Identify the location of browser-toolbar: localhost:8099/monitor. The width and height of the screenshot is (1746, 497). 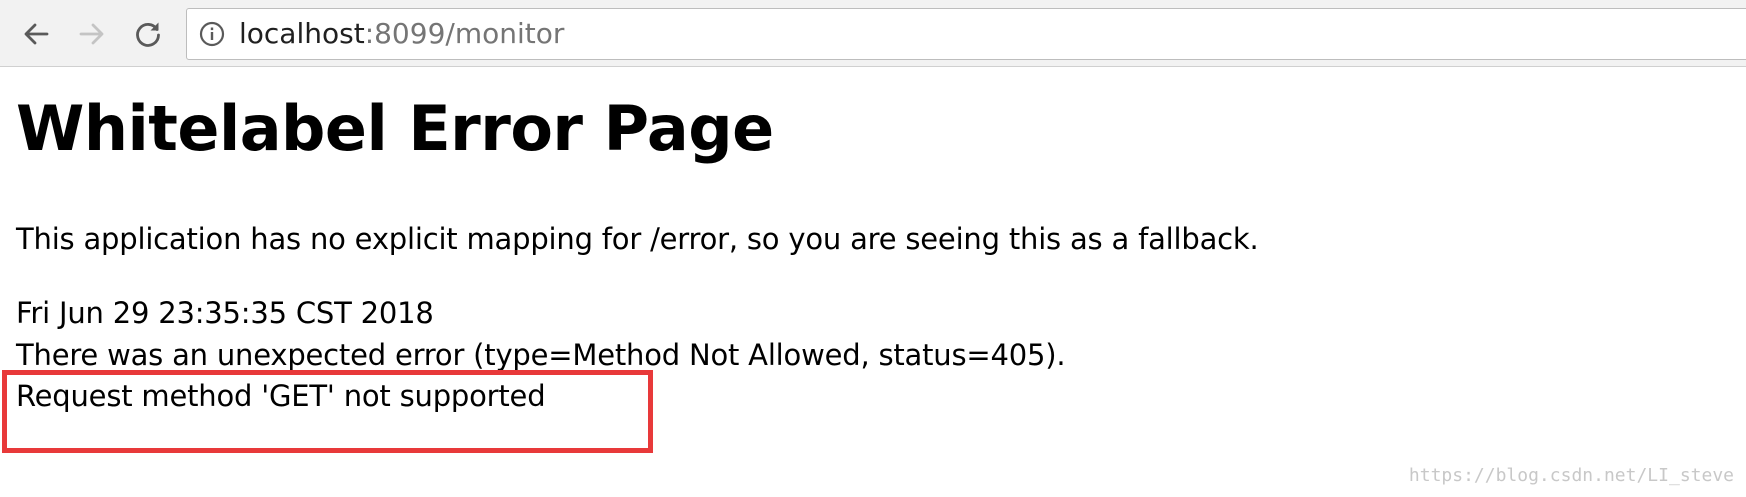
(873, 33).